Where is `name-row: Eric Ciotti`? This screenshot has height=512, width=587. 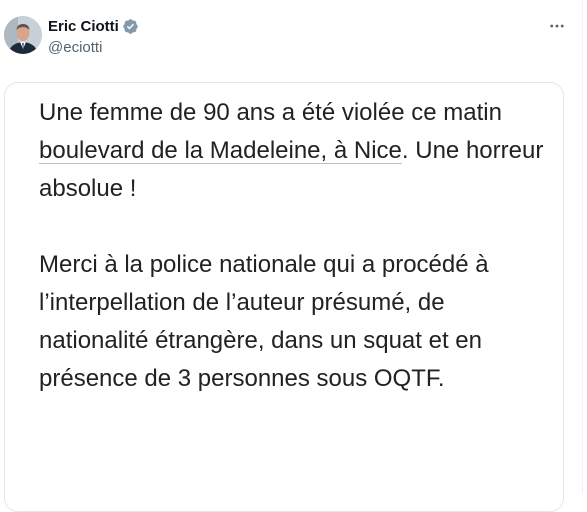 name-row: Eric Ciotti is located at coordinates (93, 26).